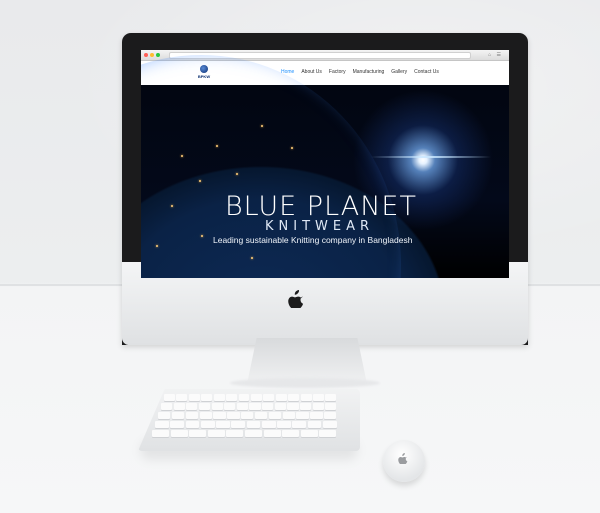 This screenshot has height=513, width=600. I want to click on keyboard-keys, so click(251, 419).